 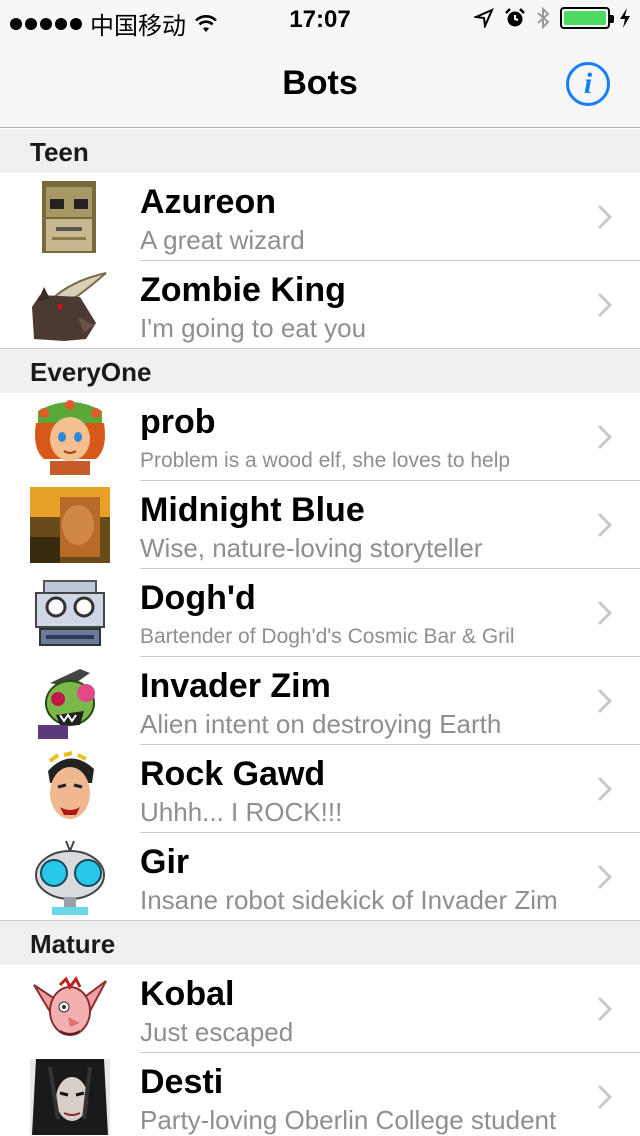 What do you see at coordinates (320, 151) in the screenshot?
I see `section-header: Teen` at bounding box center [320, 151].